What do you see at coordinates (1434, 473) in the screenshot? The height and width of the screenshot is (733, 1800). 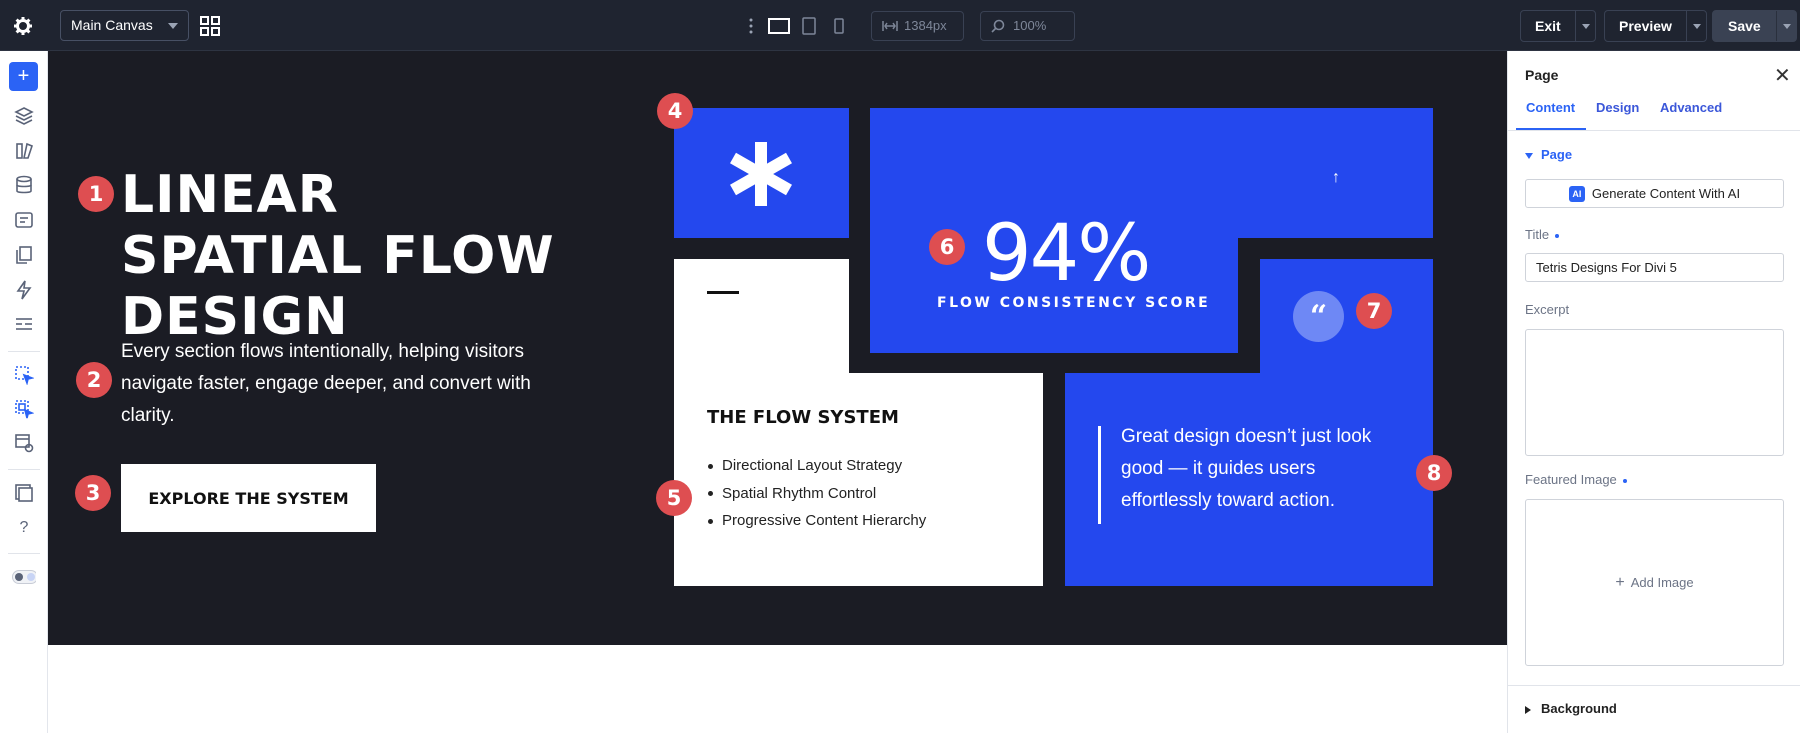 I see `step-badge: 8` at bounding box center [1434, 473].